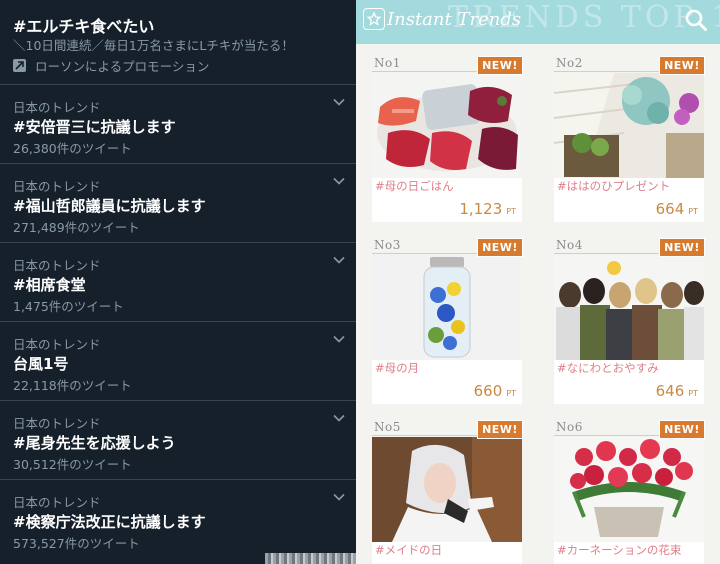  I want to click on card-panel: #母の月 660 PT, so click(447, 329).